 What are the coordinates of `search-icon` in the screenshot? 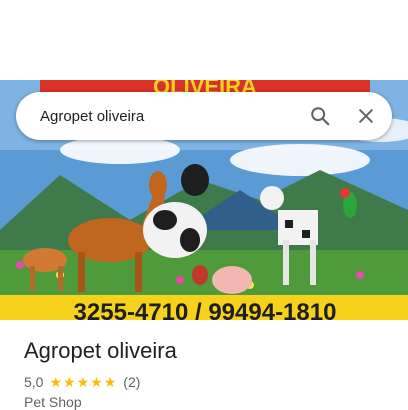 It's located at (320, 116).